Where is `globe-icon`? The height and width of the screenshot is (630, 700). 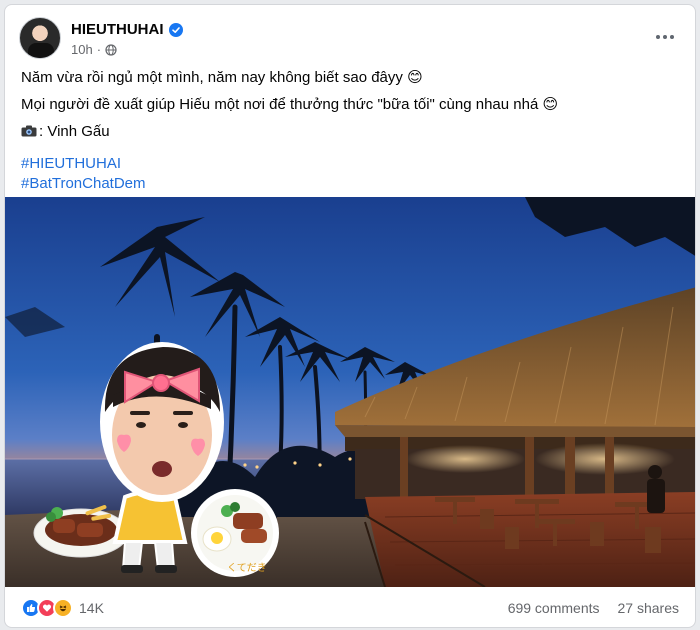 globe-icon is located at coordinates (111, 49).